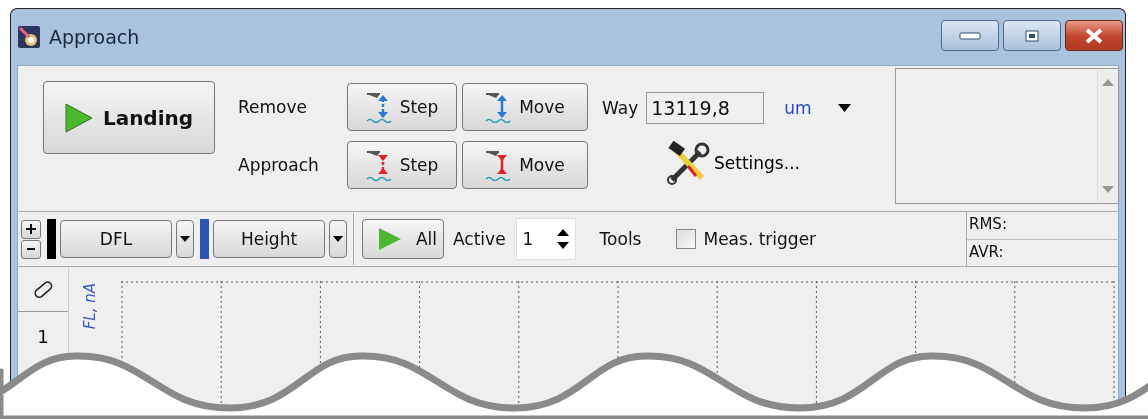  What do you see at coordinates (986, 252) in the screenshot?
I see `stat-readout: AVR:` at bounding box center [986, 252].